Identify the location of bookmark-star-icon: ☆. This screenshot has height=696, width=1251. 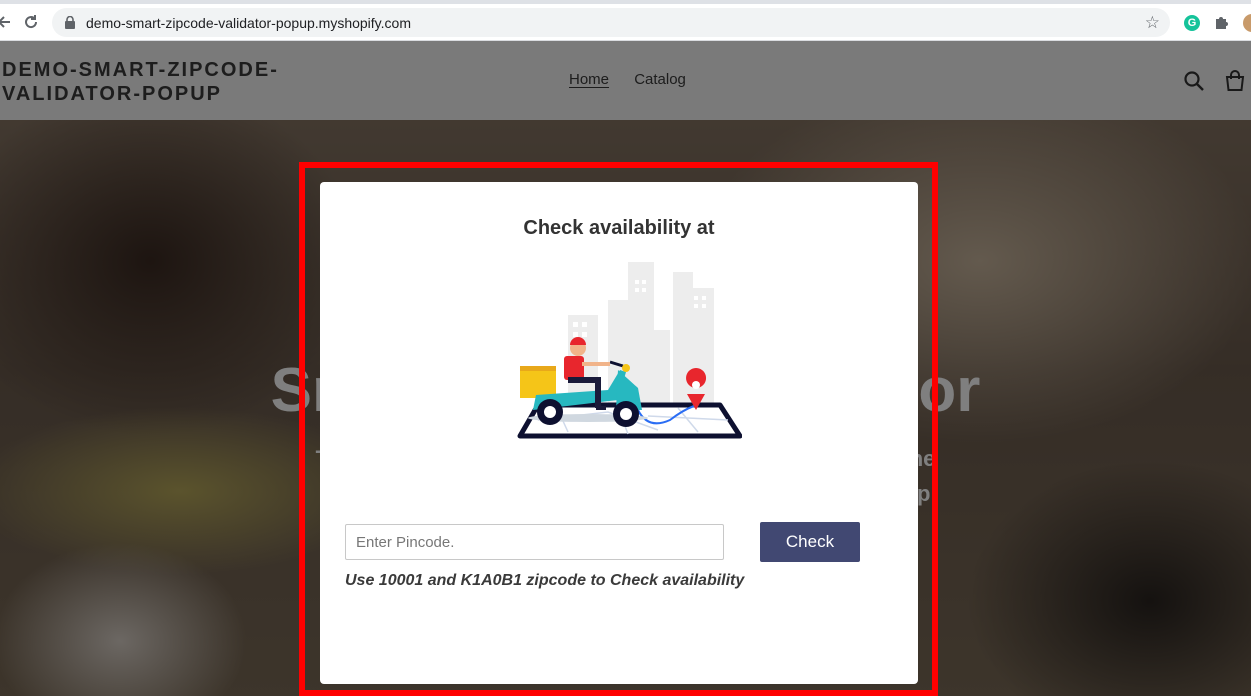
(1152, 23).